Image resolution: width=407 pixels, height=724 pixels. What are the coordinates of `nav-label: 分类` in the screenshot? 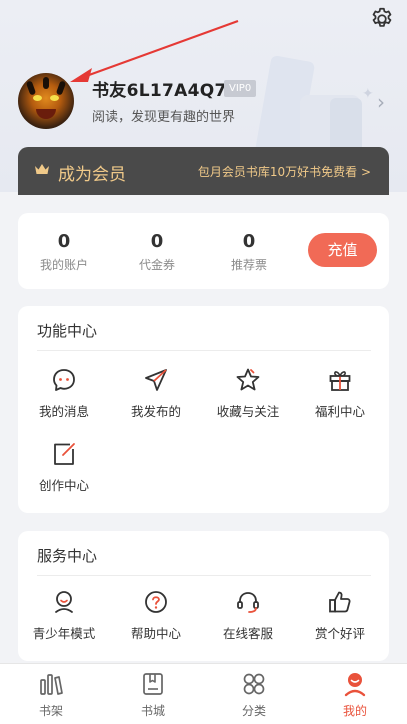 It's located at (253, 711).